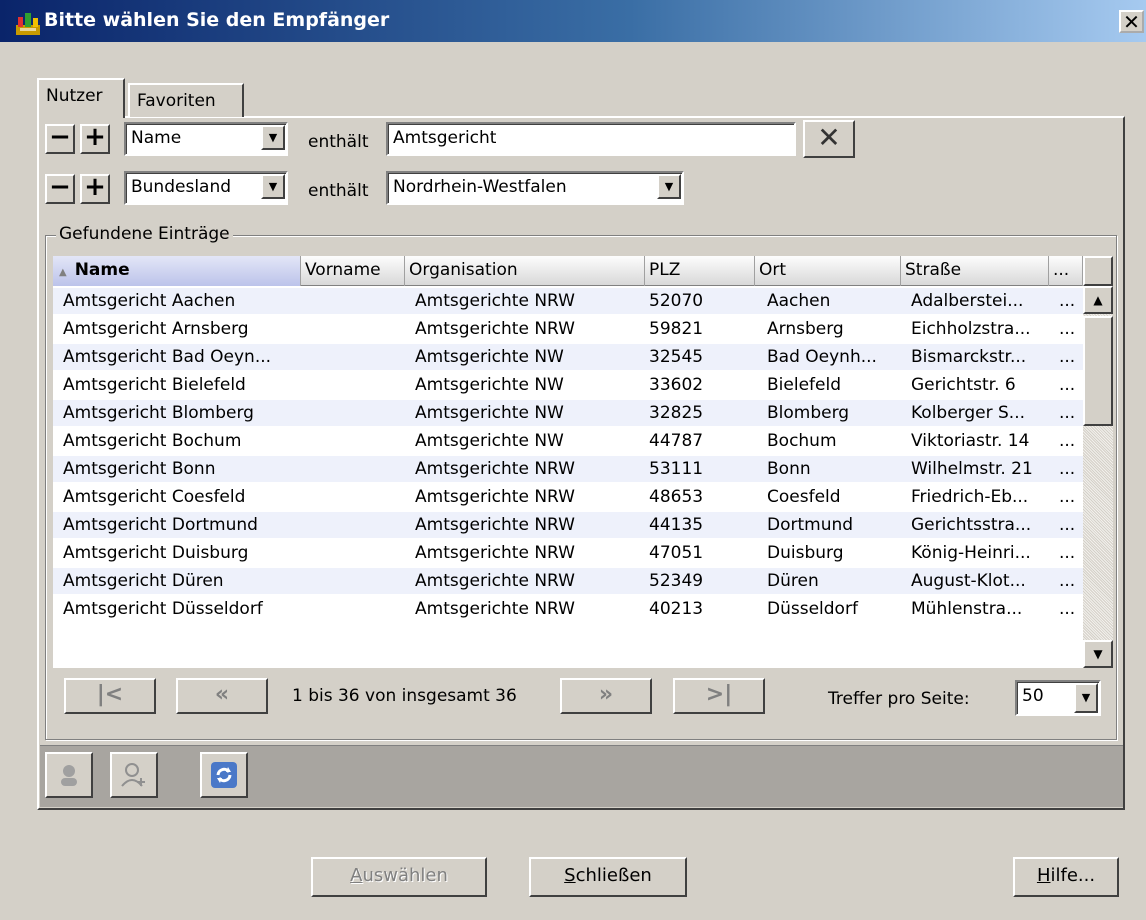 The height and width of the screenshot is (920, 1146). I want to click on filter-value-text: Nordrhein-Westfalen, so click(480, 187).